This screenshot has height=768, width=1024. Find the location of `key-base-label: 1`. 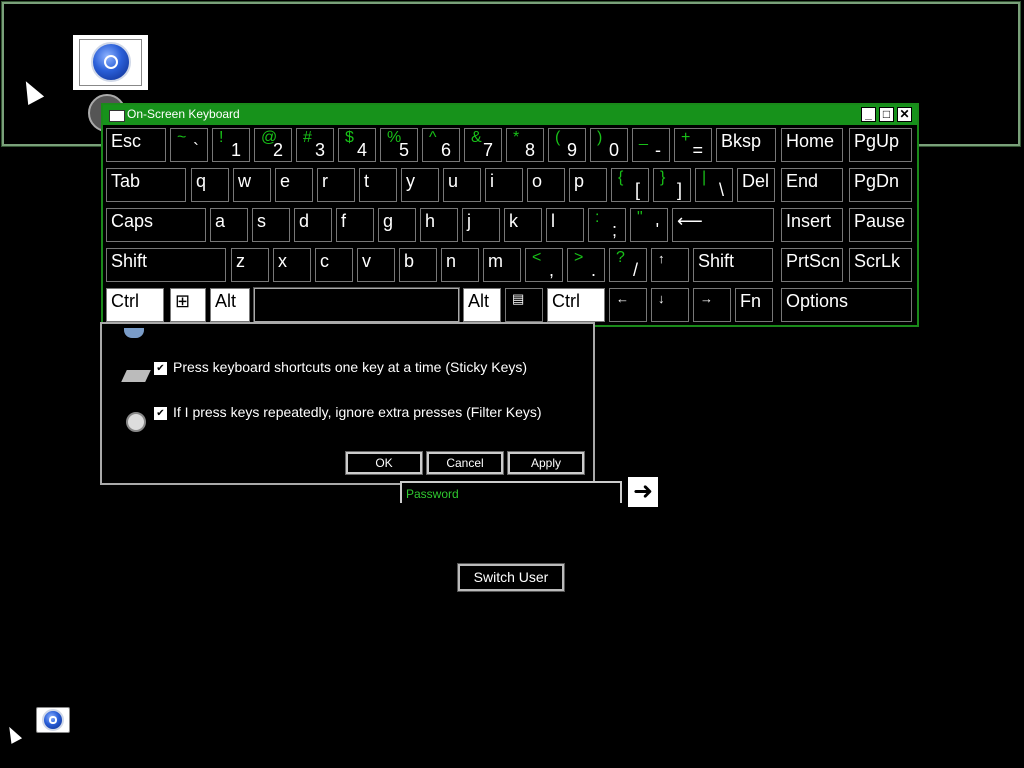

key-base-label: 1 is located at coordinates (235, 150).